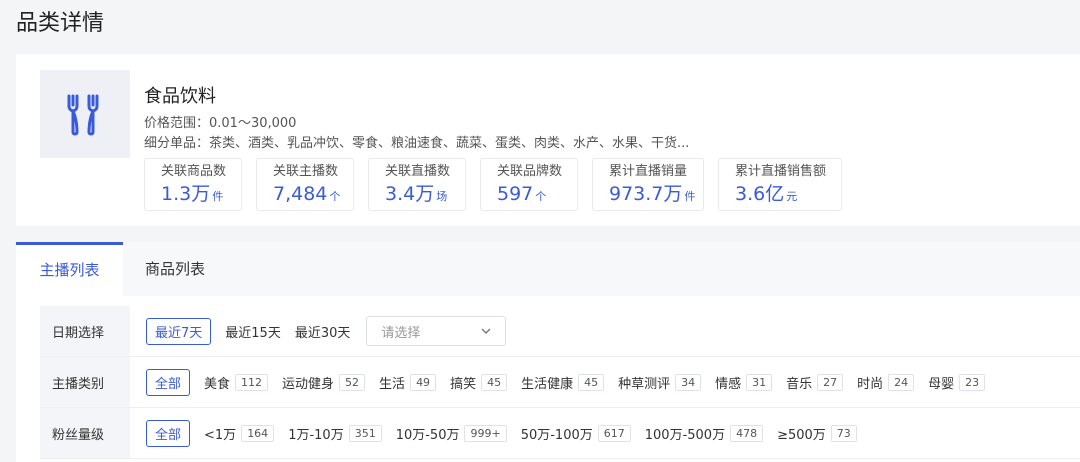 The height and width of the screenshot is (462, 1080). Describe the element at coordinates (418, 171) in the screenshot. I see `stat-label: 关联直播数` at that location.